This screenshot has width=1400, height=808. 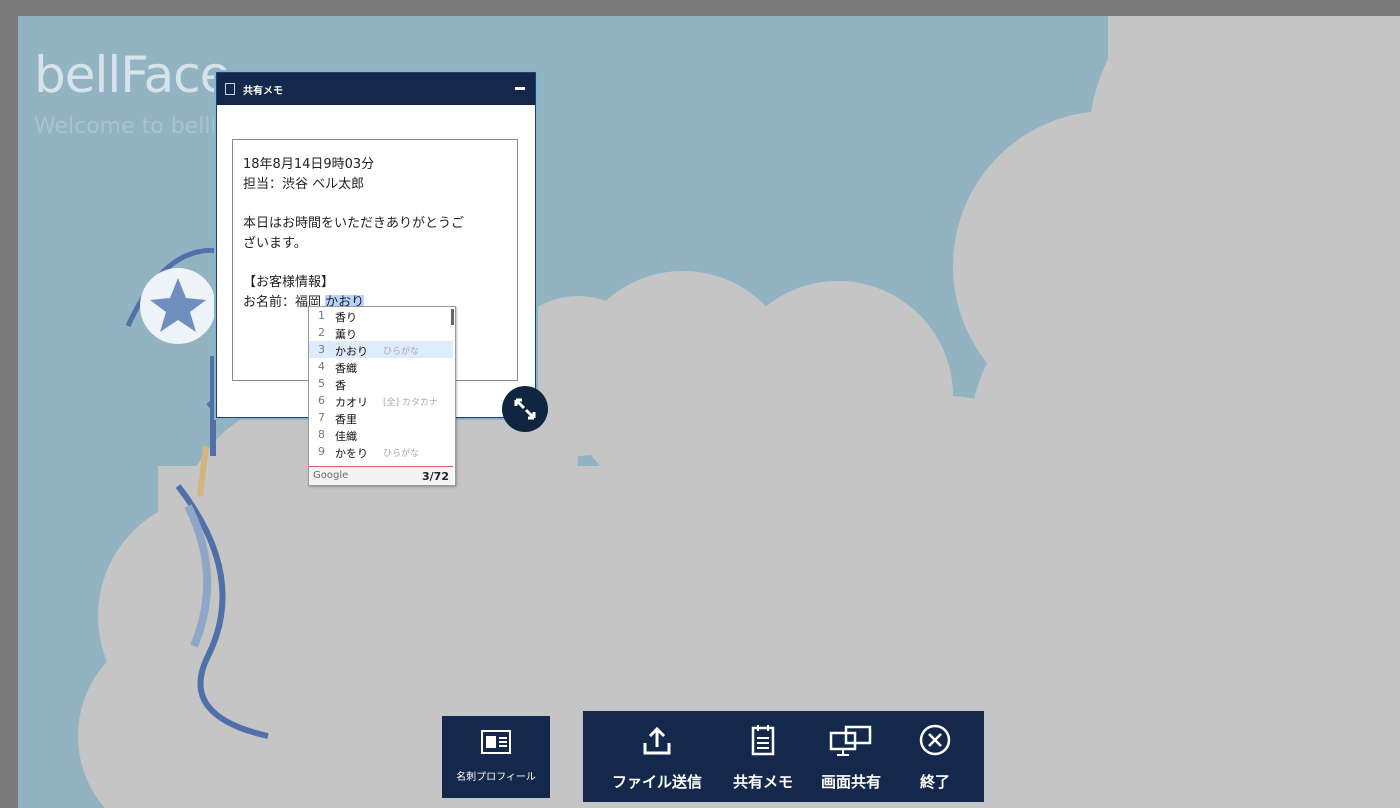 I want to click on memo-title: 共有メモ, so click(x=263, y=91).